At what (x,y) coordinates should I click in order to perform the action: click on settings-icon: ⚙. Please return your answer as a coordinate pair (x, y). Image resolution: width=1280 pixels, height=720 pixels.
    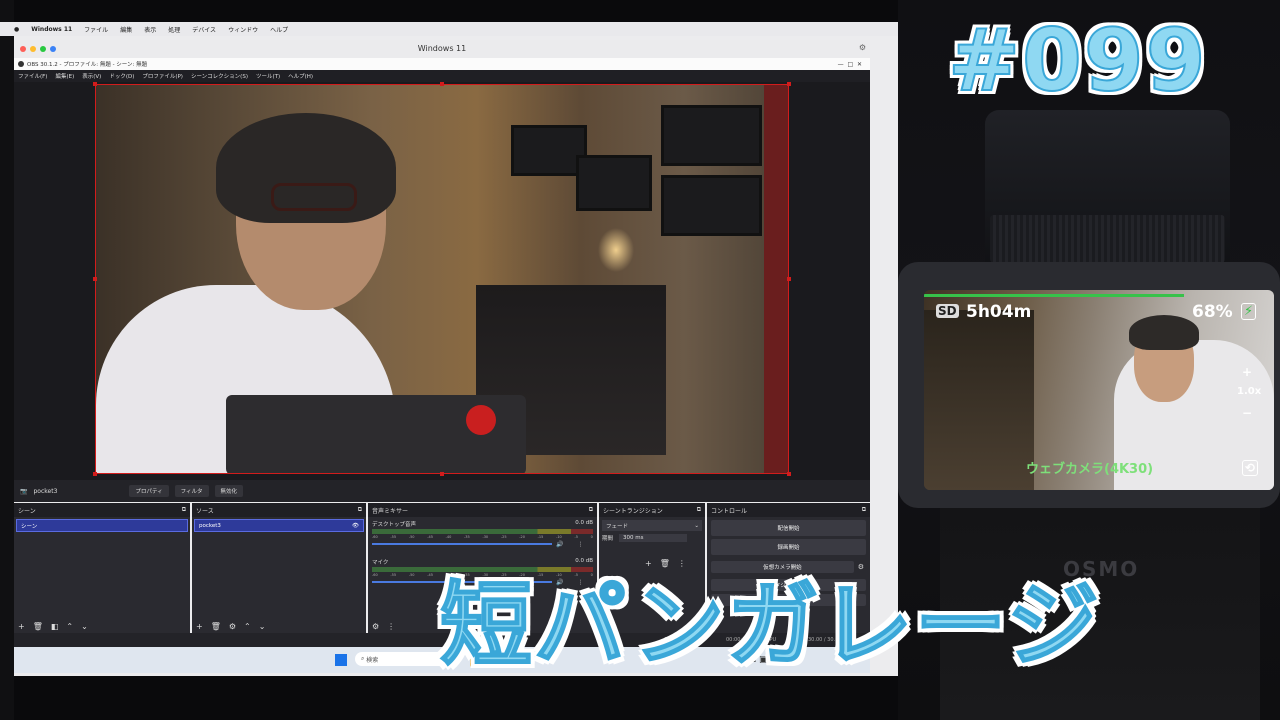
    Looking at the image, I should click on (862, 47).